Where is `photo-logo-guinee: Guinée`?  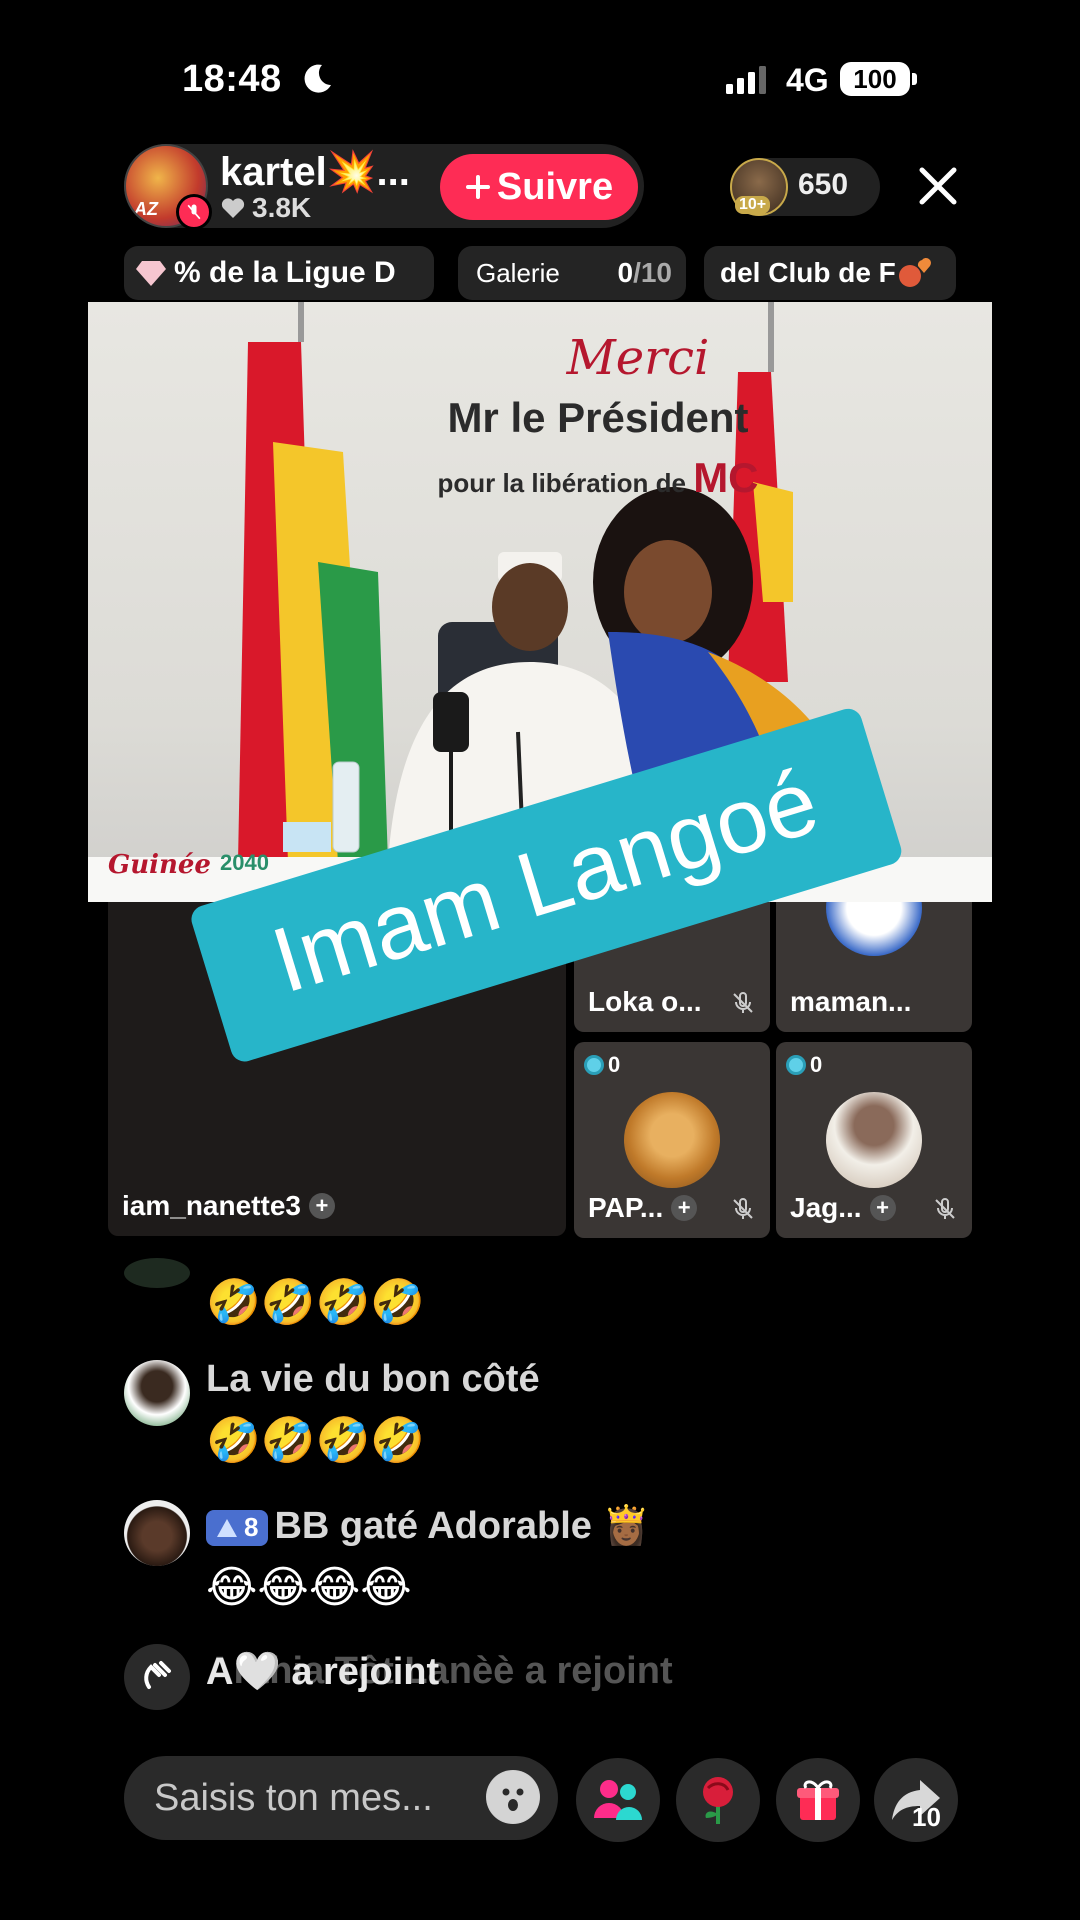 photo-logo-guinee: Guinée is located at coordinates (159, 865).